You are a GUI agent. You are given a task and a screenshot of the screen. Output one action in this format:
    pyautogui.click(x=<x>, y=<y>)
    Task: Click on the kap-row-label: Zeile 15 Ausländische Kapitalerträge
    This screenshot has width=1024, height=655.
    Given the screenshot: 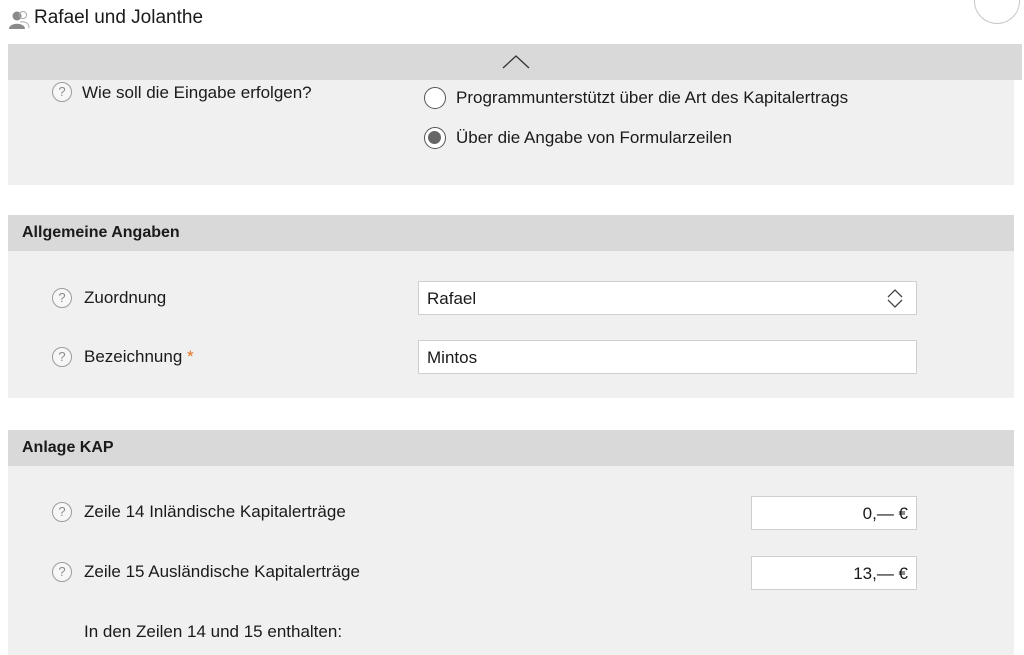 What is the action you would take?
    pyautogui.click(x=222, y=571)
    